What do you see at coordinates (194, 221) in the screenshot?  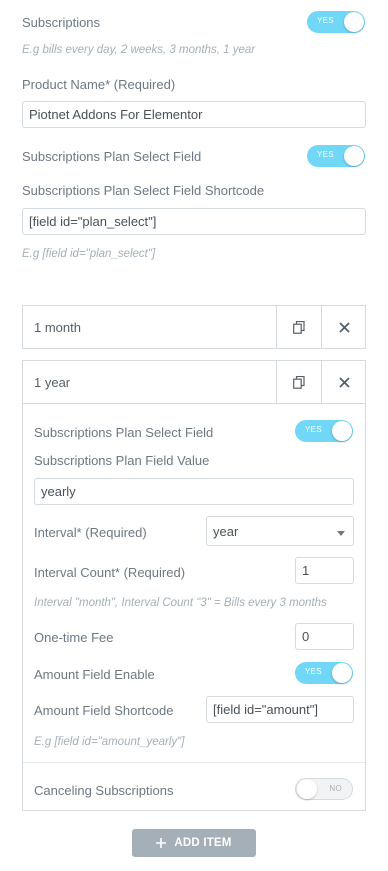 I see `plan-select-shortcode-input: [field id="plan_select"]` at bounding box center [194, 221].